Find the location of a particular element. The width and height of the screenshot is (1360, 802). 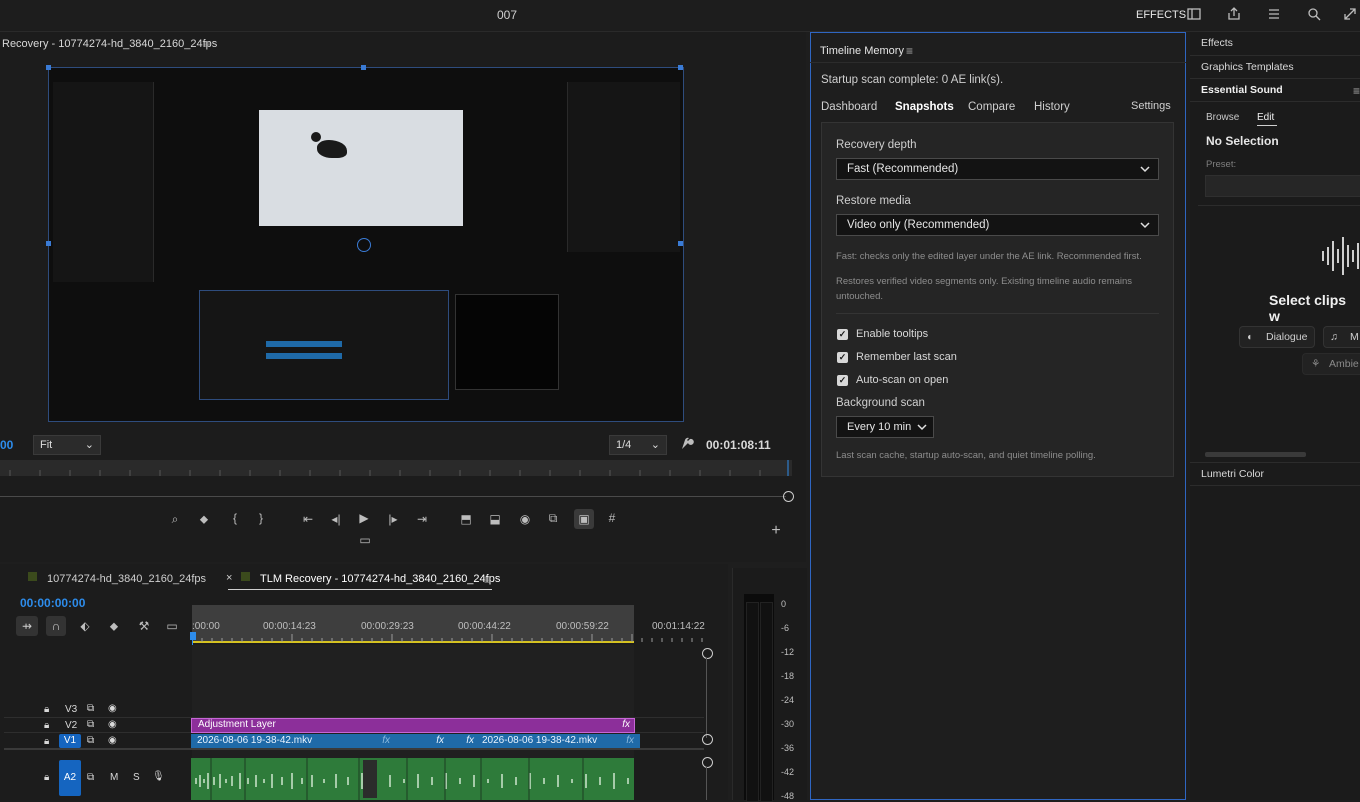

tab-history: History is located at coordinates (1052, 107).